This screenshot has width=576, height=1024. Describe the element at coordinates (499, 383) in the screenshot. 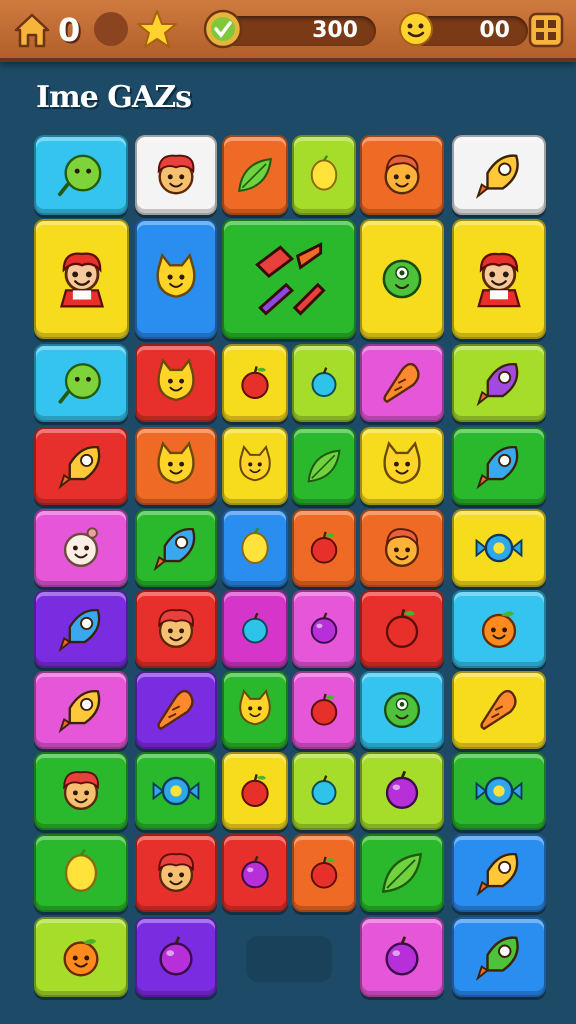

I see `tile-purple-rocket-icon` at that location.